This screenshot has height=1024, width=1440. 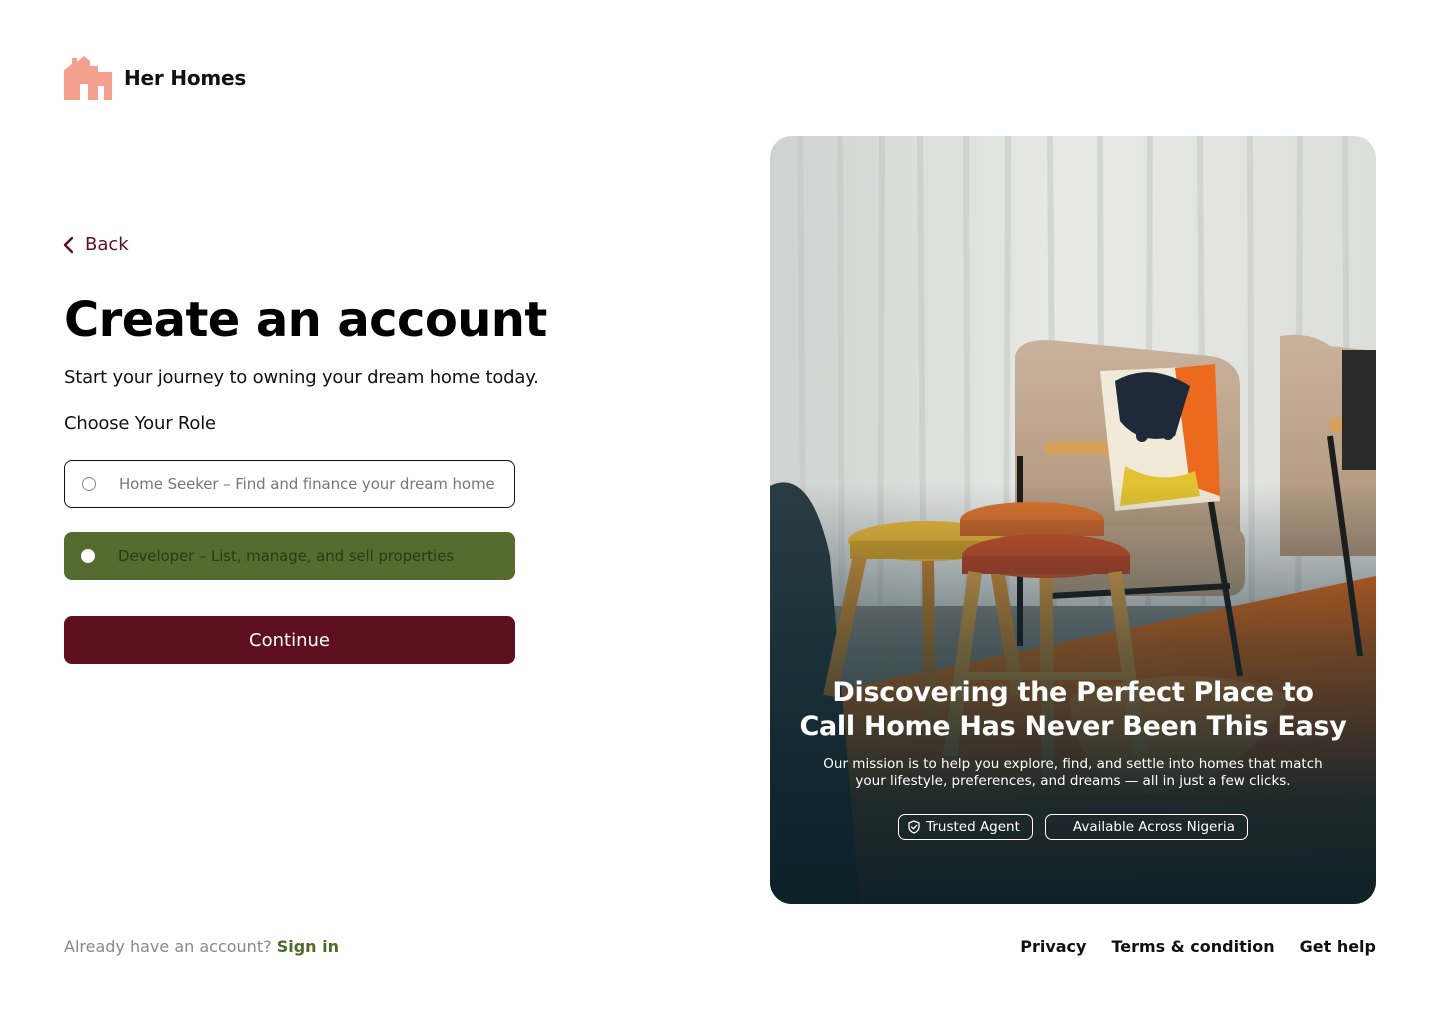 What do you see at coordinates (289, 640) in the screenshot?
I see `continue-button: Continue` at bounding box center [289, 640].